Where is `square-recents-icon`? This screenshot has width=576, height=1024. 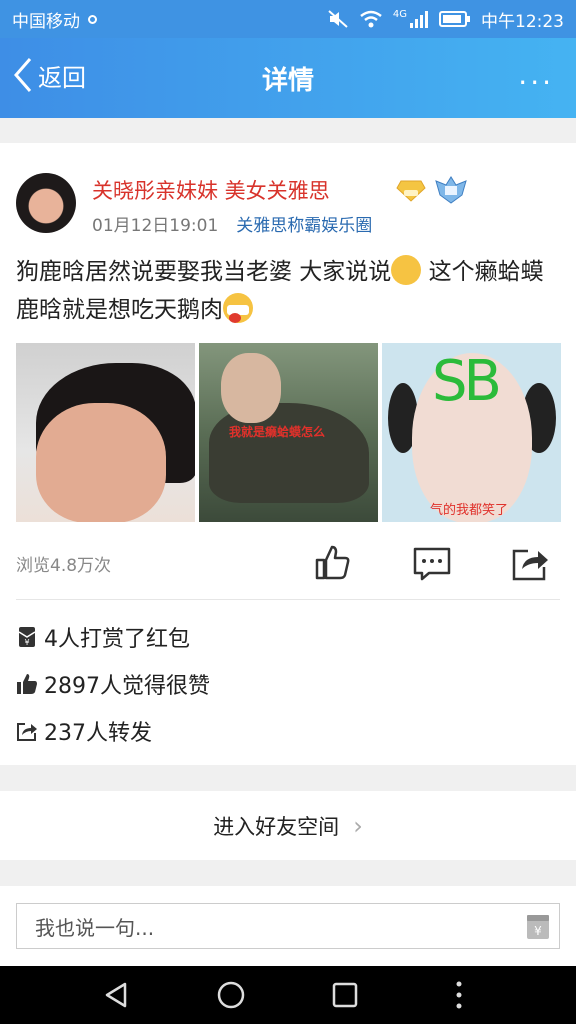
square-recents-icon is located at coordinates (345, 995).